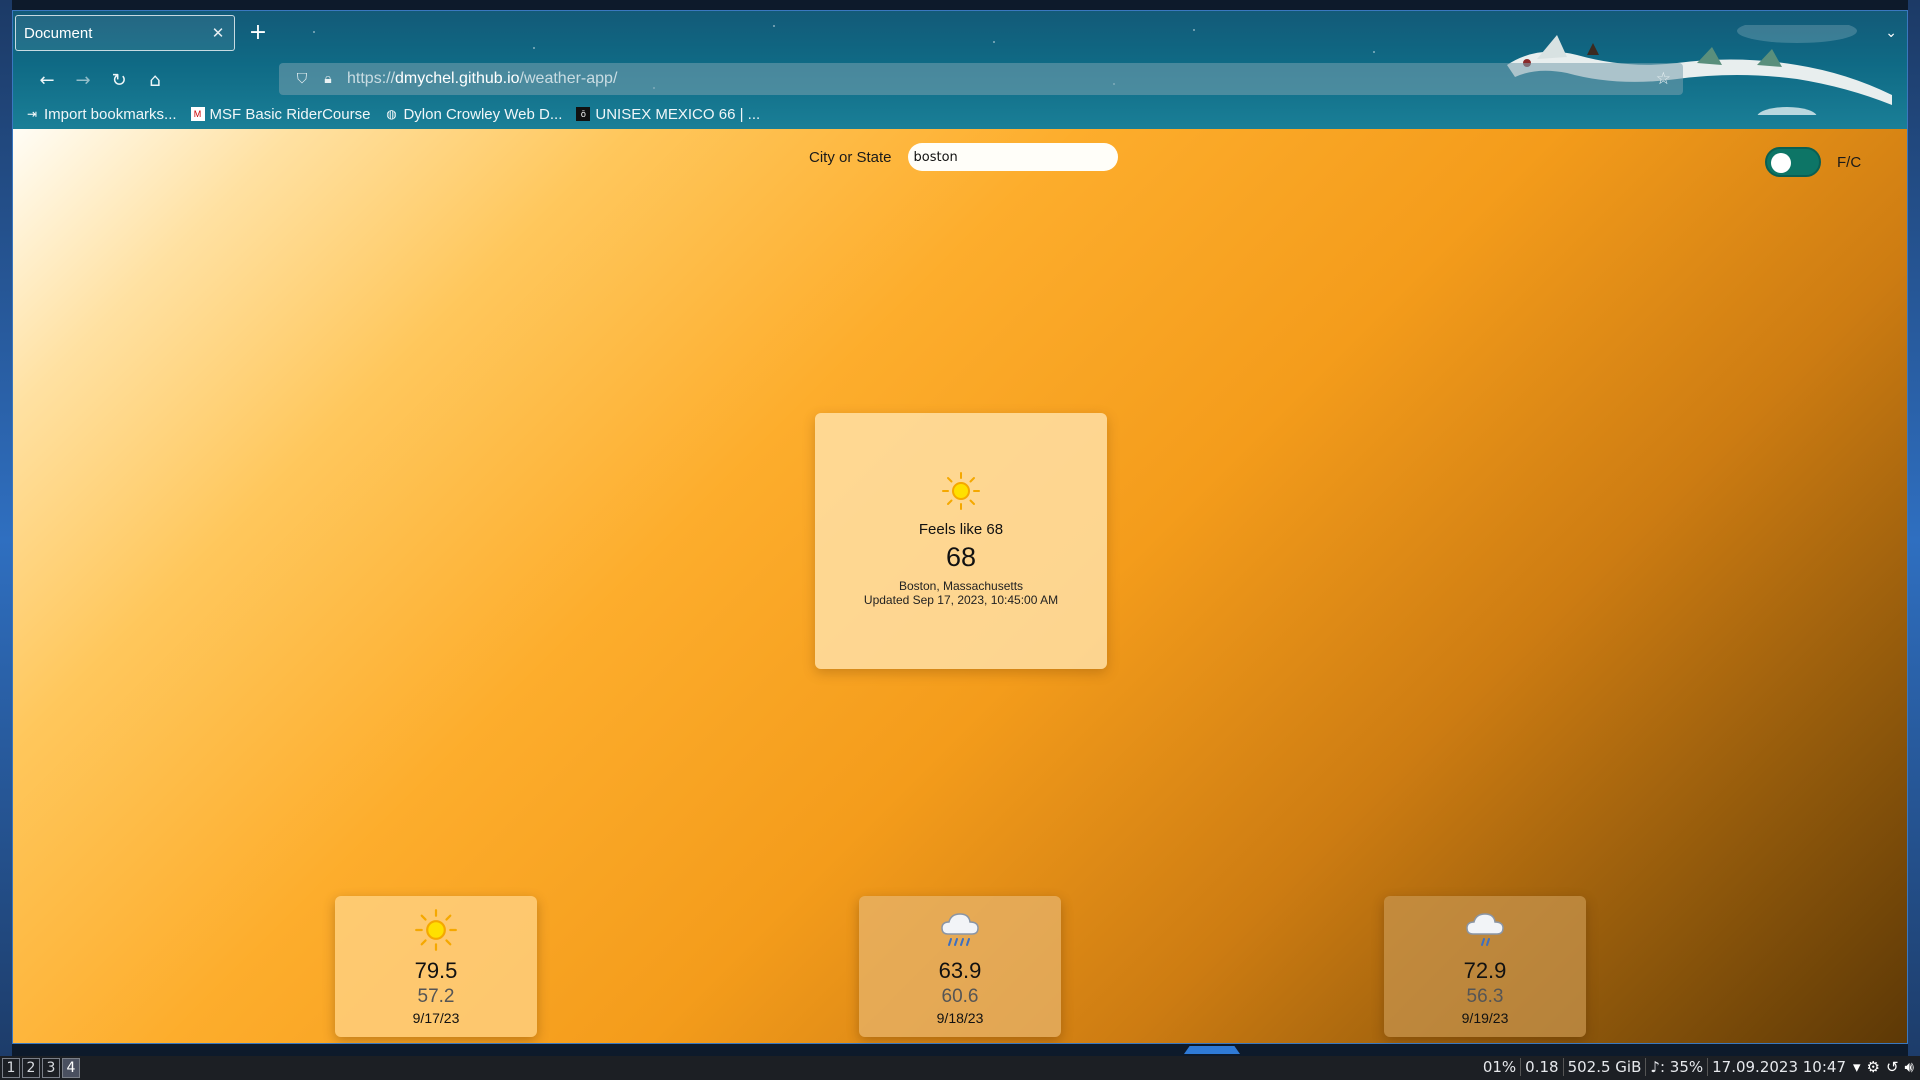 The height and width of the screenshot is (1080, 1920). I want to click on reload-icon: ↻, so click(119, 81).